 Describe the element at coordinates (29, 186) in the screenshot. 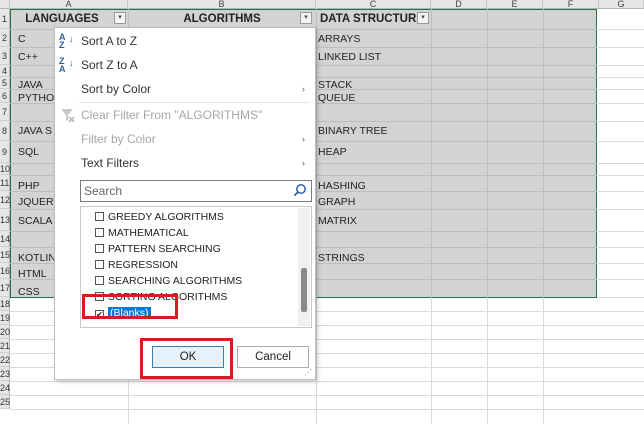

I see `cell-language: PHP` at that location.